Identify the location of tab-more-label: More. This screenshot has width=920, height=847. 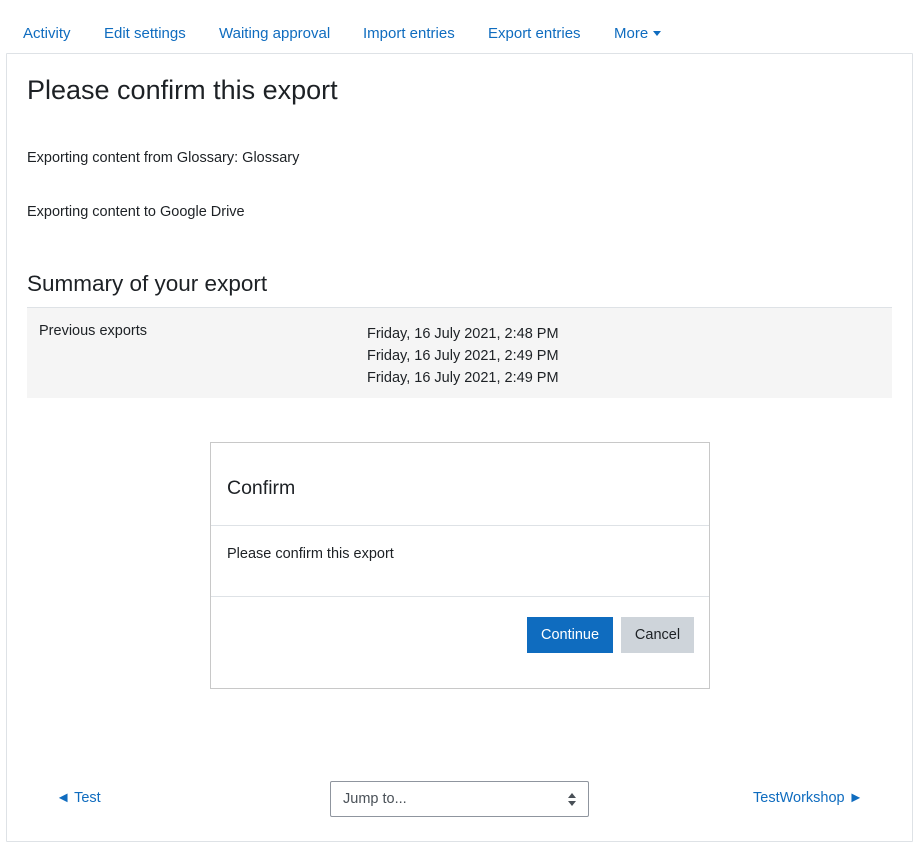
(631, 33).